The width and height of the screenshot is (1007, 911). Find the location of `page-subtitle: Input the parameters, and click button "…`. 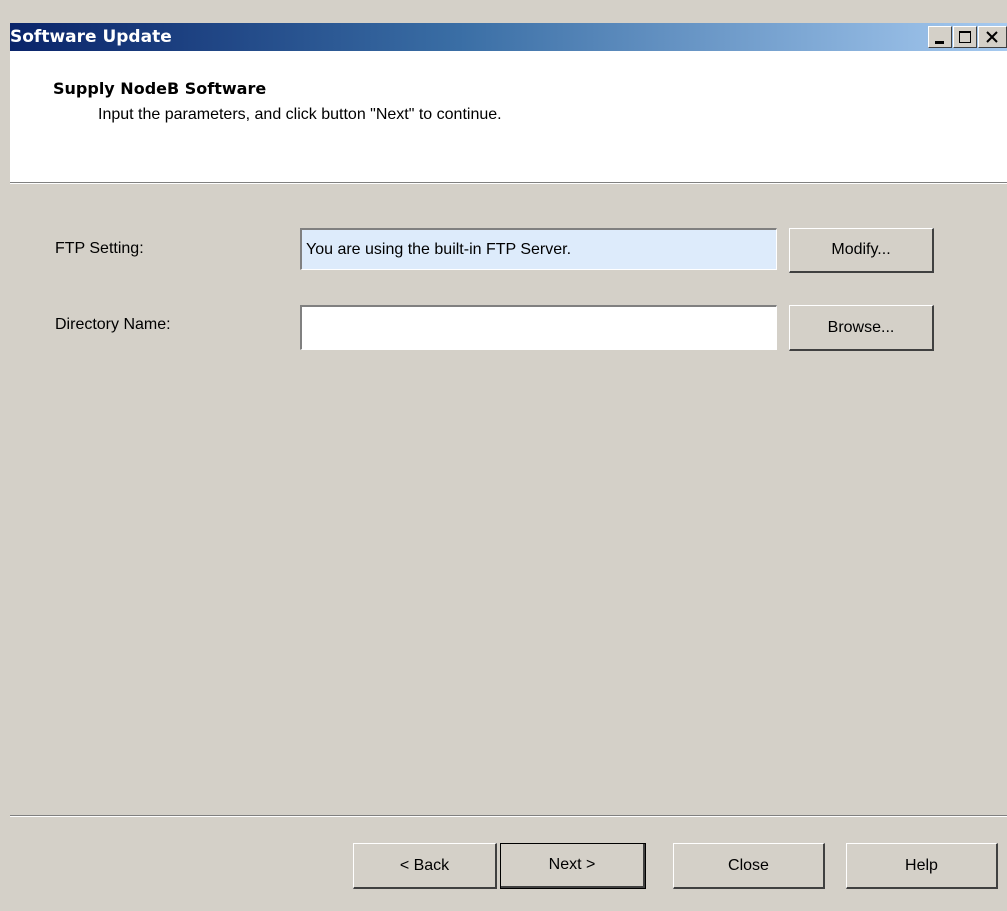

page-subtitle: Input the parameters, and click button "… is located at coordinates (300, 114).